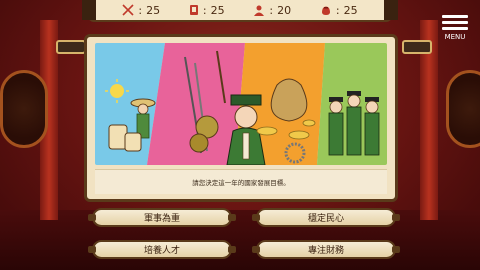 The height and width of the screenshot is (270, 480). I want to click on menu-label: MENU, so click(455, 37).